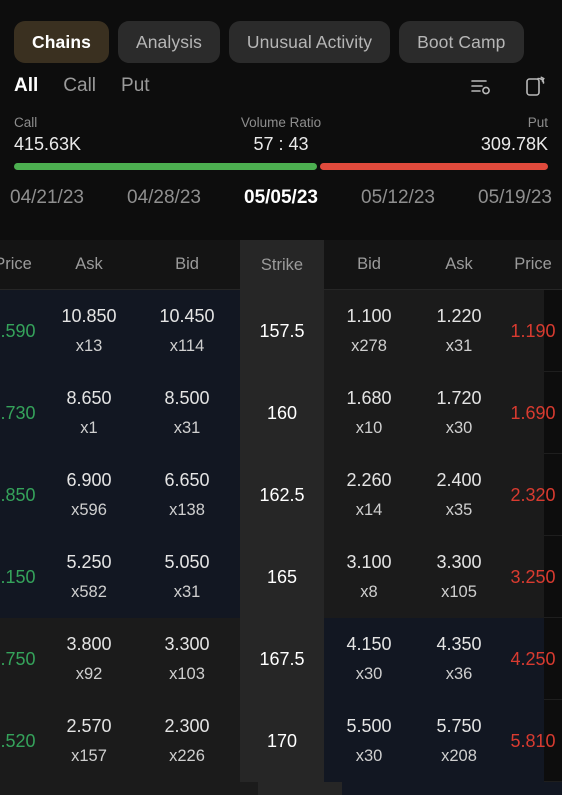 The height and width of the screenshot is (795, 562). What do you see at coordinates (187, 659) in the screenshot?
I see `call-bid: 3.300 x103` at bounding box center [187, 659].